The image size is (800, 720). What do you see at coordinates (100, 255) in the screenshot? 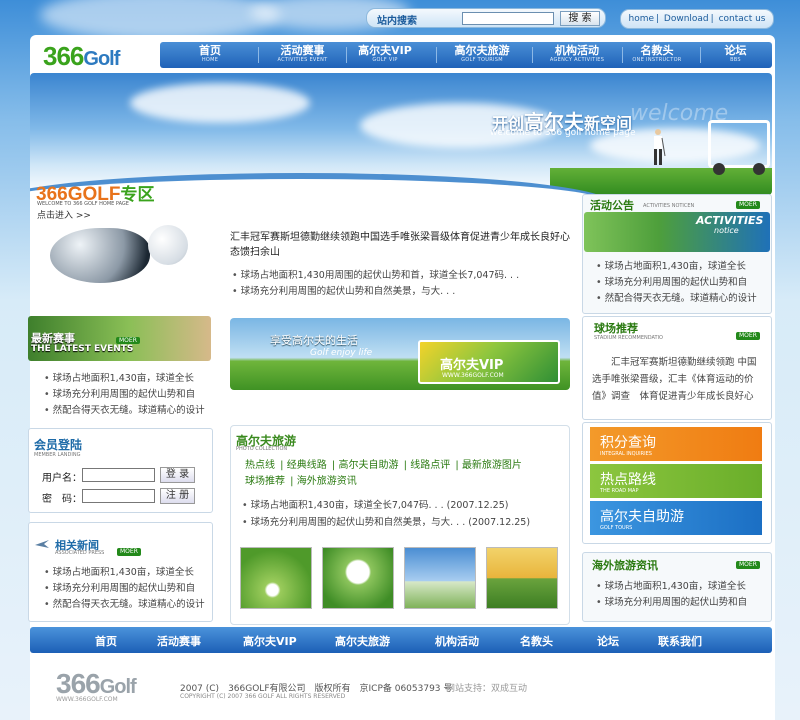
I see `golf-driver-image` at bounding box center [100, 255].